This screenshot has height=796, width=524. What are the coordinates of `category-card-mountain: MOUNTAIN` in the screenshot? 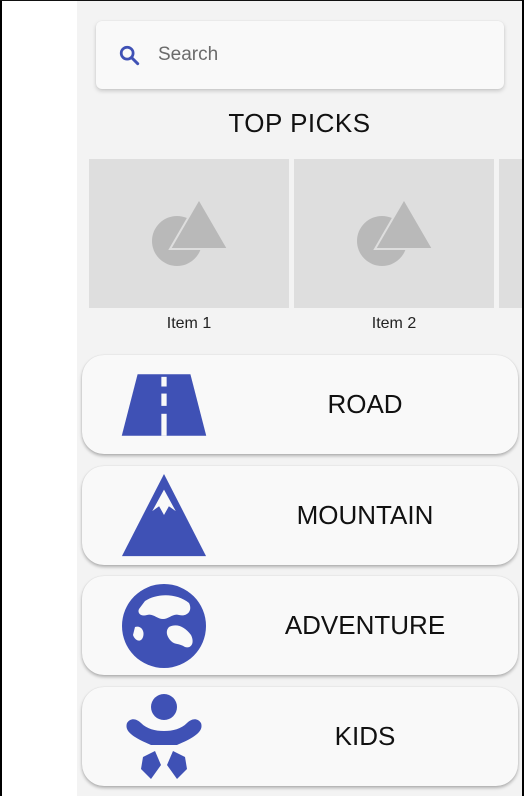 It's located at (300, 515).